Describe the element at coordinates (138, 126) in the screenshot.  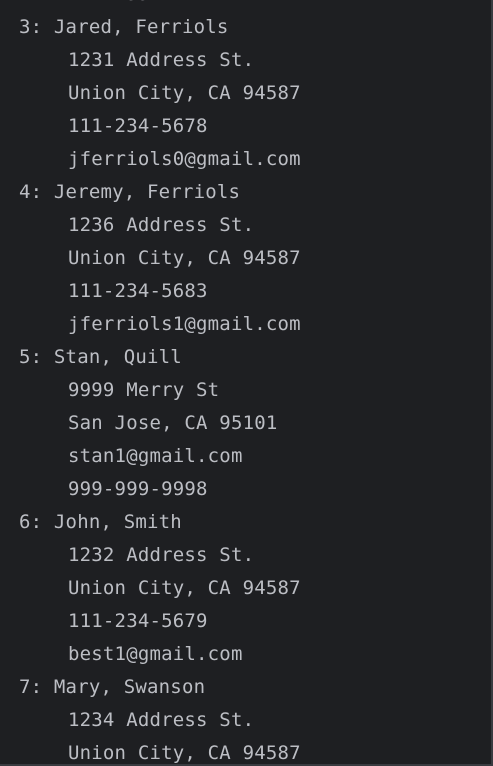
I see `record-phone: 111-234-5678` at that location.